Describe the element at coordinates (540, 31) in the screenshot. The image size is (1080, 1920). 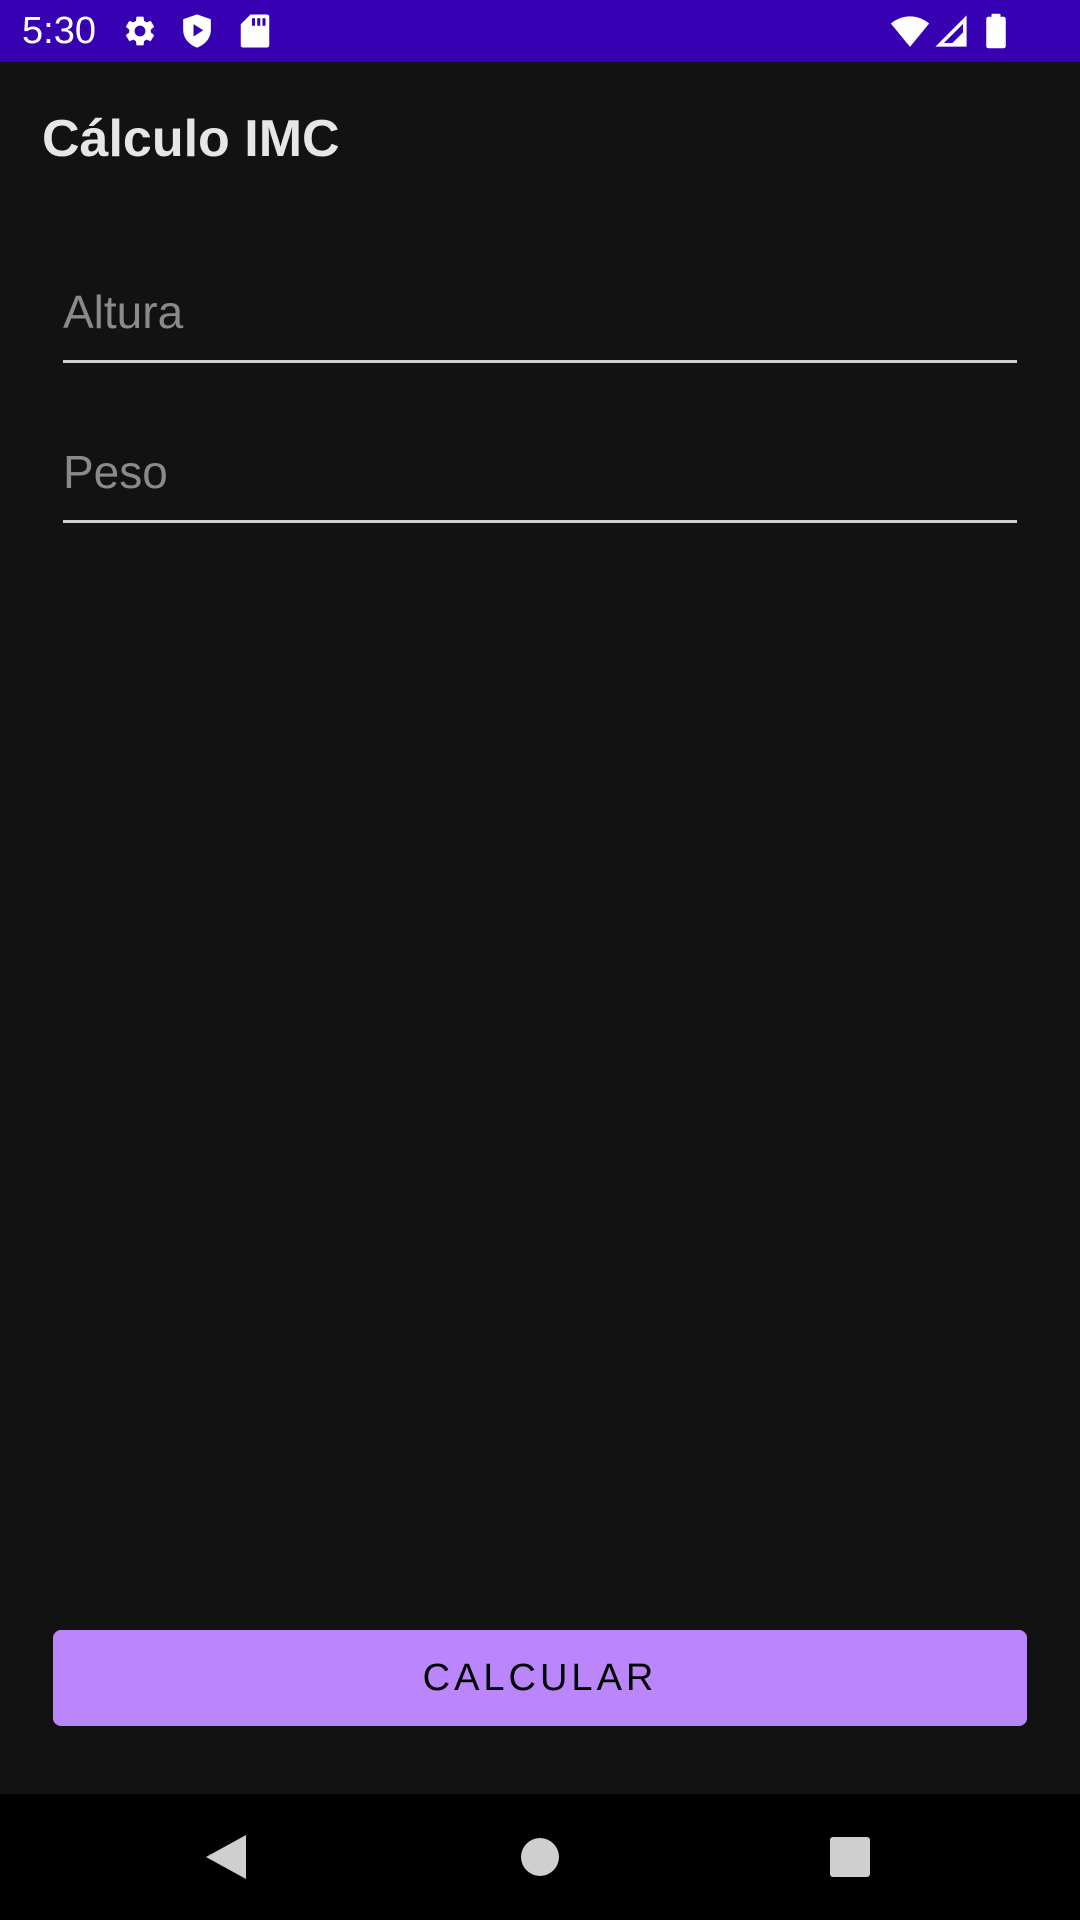
I see `status-bar: 5:30` at that location.